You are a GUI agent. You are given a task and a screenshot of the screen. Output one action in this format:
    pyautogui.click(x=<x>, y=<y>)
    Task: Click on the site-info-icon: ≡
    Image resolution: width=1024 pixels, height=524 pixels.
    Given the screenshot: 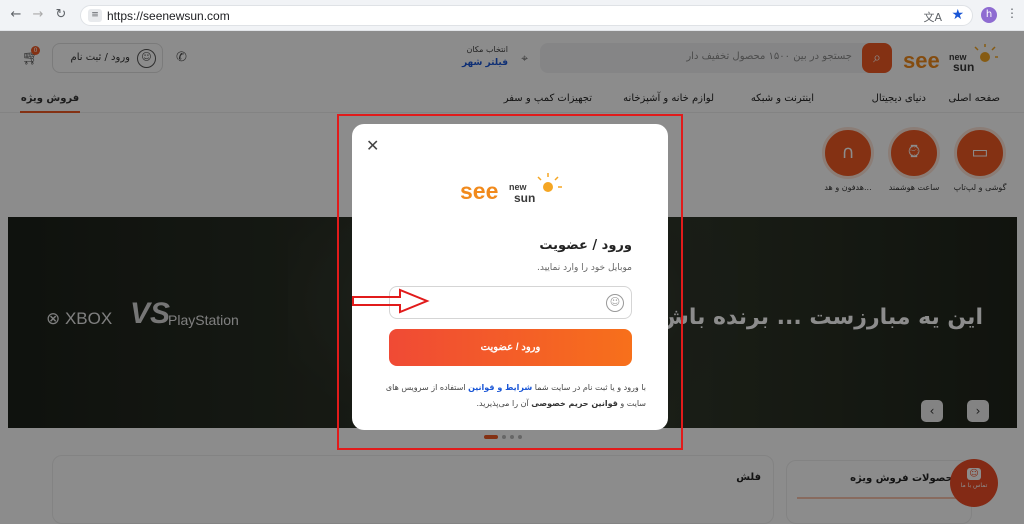 What is the action you would take?
    pyautogui.click(x=95, y=15)
    